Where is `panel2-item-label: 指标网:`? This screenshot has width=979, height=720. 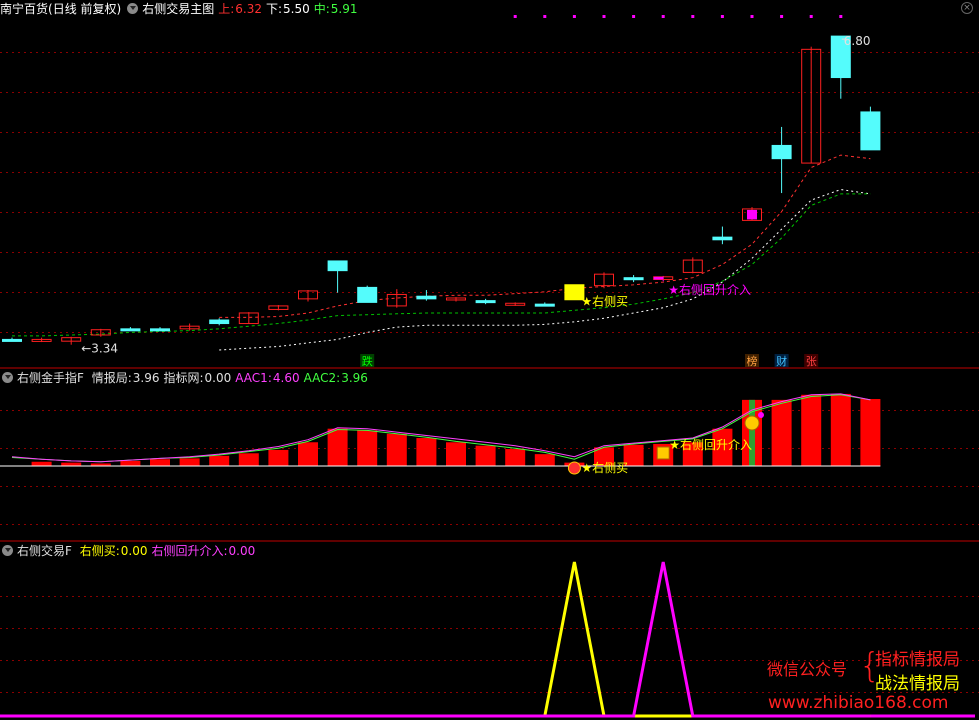 panel2-item-label: 指标网: is located at coordinates (183, 378).